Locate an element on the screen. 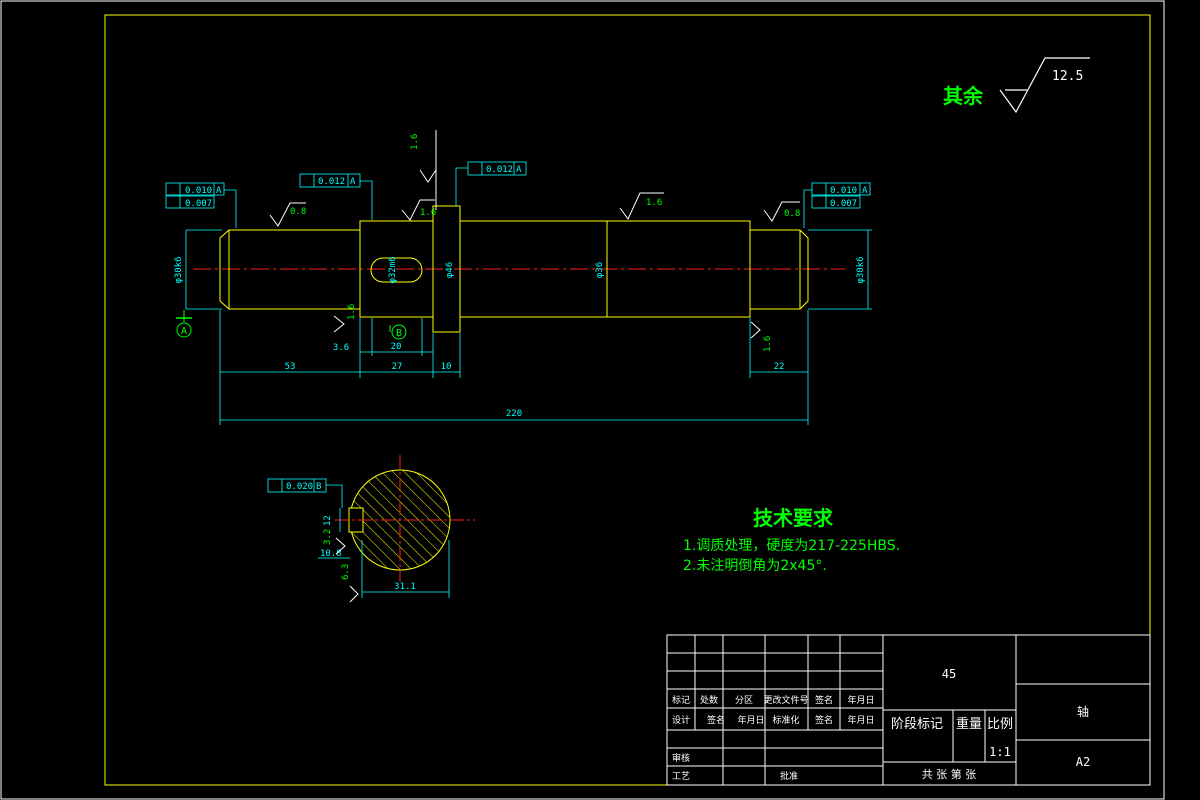 The width and height of the screenshot is (1200, 800). length-dim-lines is located at coordinates (514, 367).